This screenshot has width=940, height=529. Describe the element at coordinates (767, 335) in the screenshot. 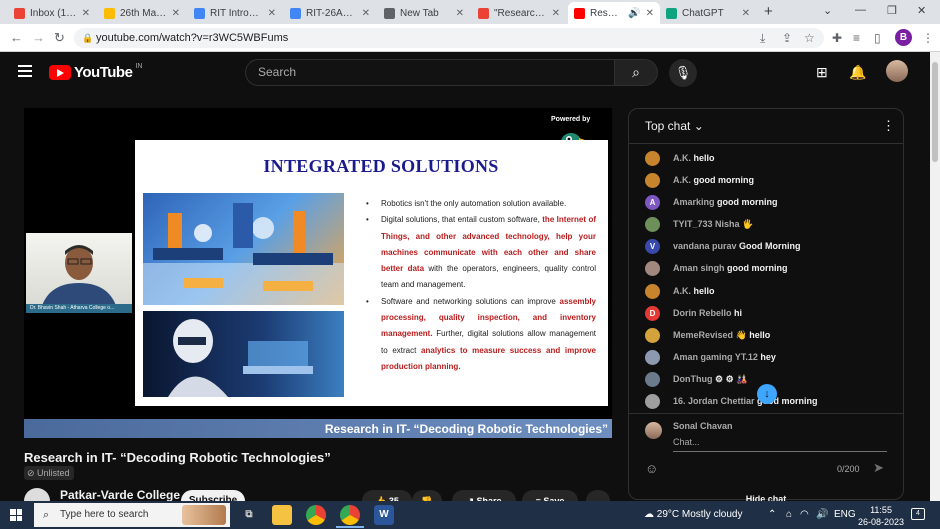

I see `chat-message: MemeRevised 👋 hello` at that location.